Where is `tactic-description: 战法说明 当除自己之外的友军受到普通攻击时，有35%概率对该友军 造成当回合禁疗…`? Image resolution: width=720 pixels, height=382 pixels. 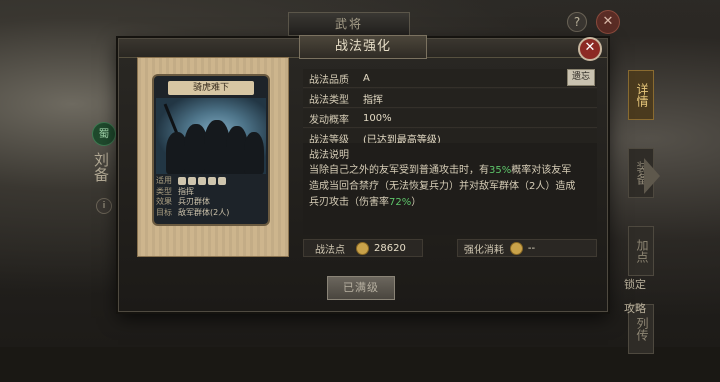
tactic-description: 战法说明 当除自己之外的友军受到普通攻击时，有35%概率对该友军 造成当回合禁疗… is located at coordinates (450, 189).